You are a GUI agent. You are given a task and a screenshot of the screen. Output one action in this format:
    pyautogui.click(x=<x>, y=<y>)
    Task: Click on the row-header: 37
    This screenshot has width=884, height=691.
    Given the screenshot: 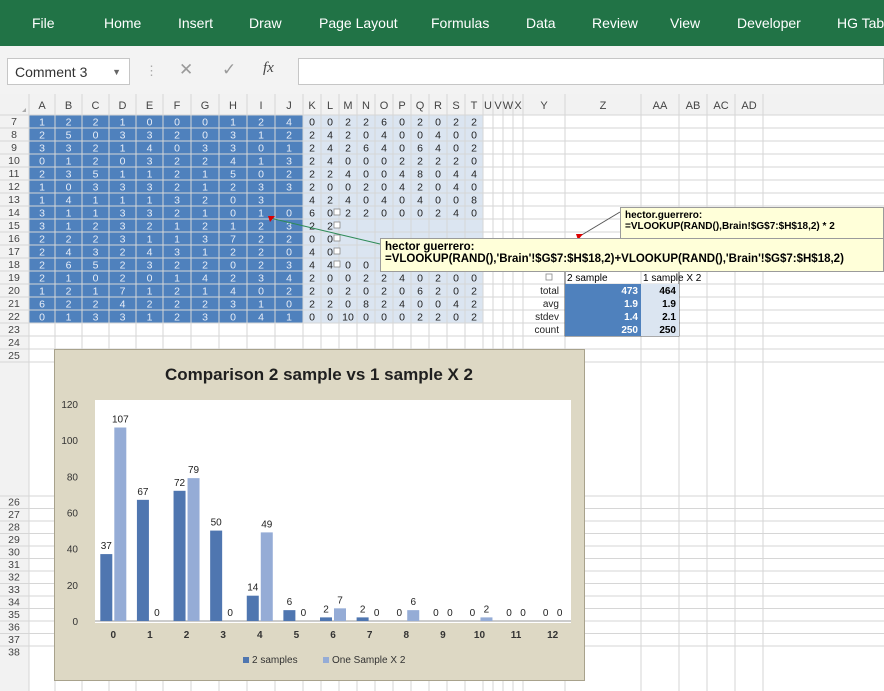 What is the action you would take?
    pyautogui.click(x=14, y=640)
    